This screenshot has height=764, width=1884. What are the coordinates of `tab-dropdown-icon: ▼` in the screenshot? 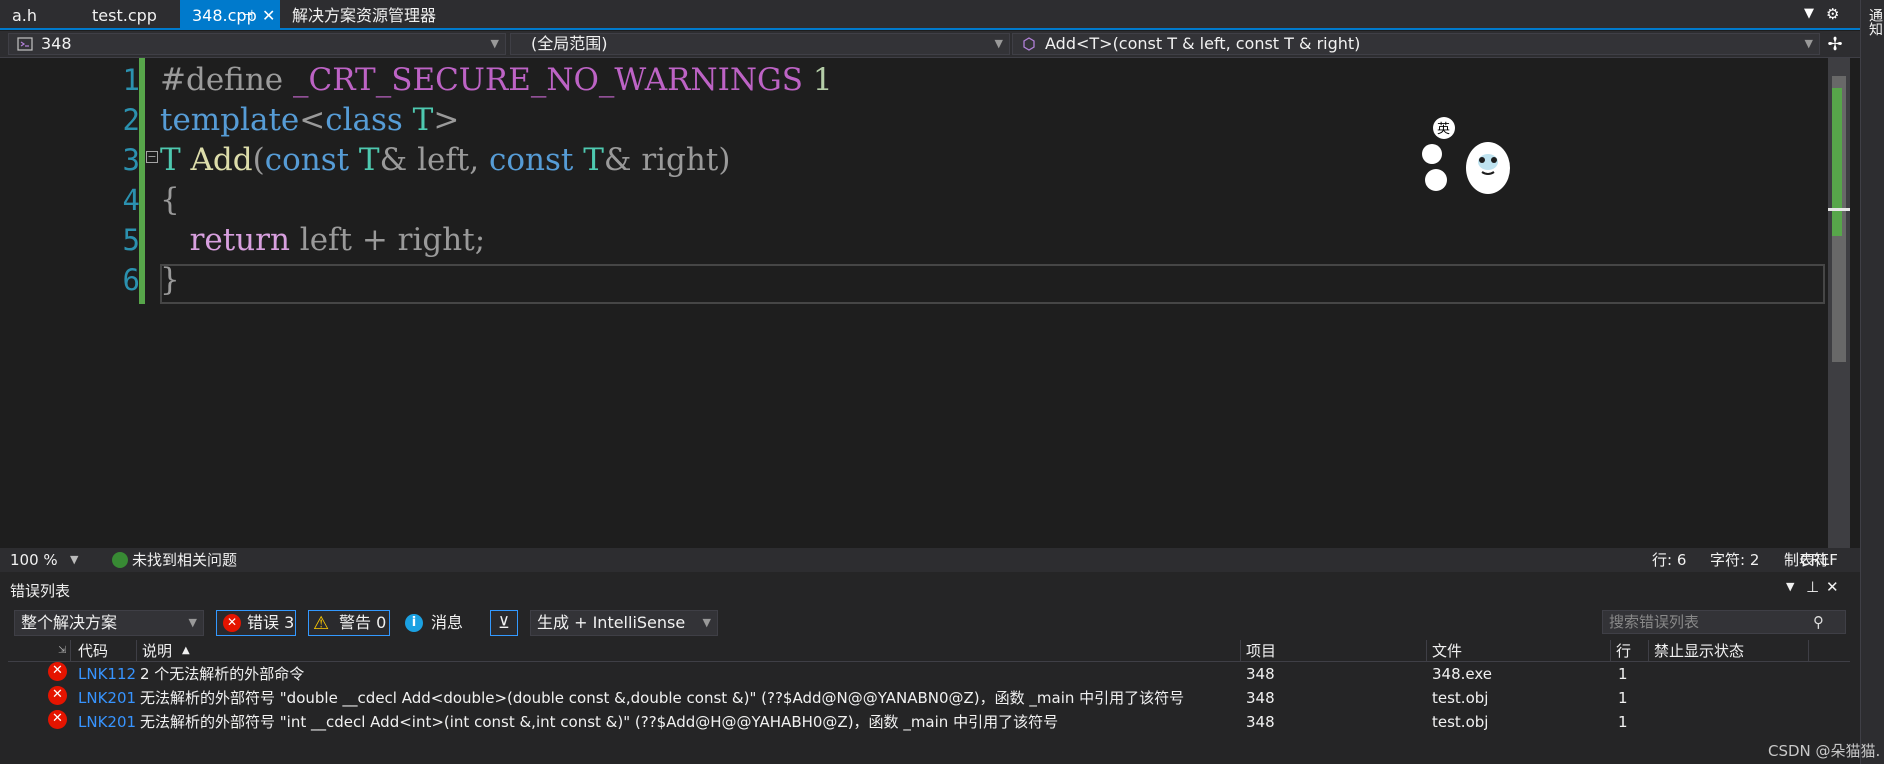 It's located at (1809, 13).